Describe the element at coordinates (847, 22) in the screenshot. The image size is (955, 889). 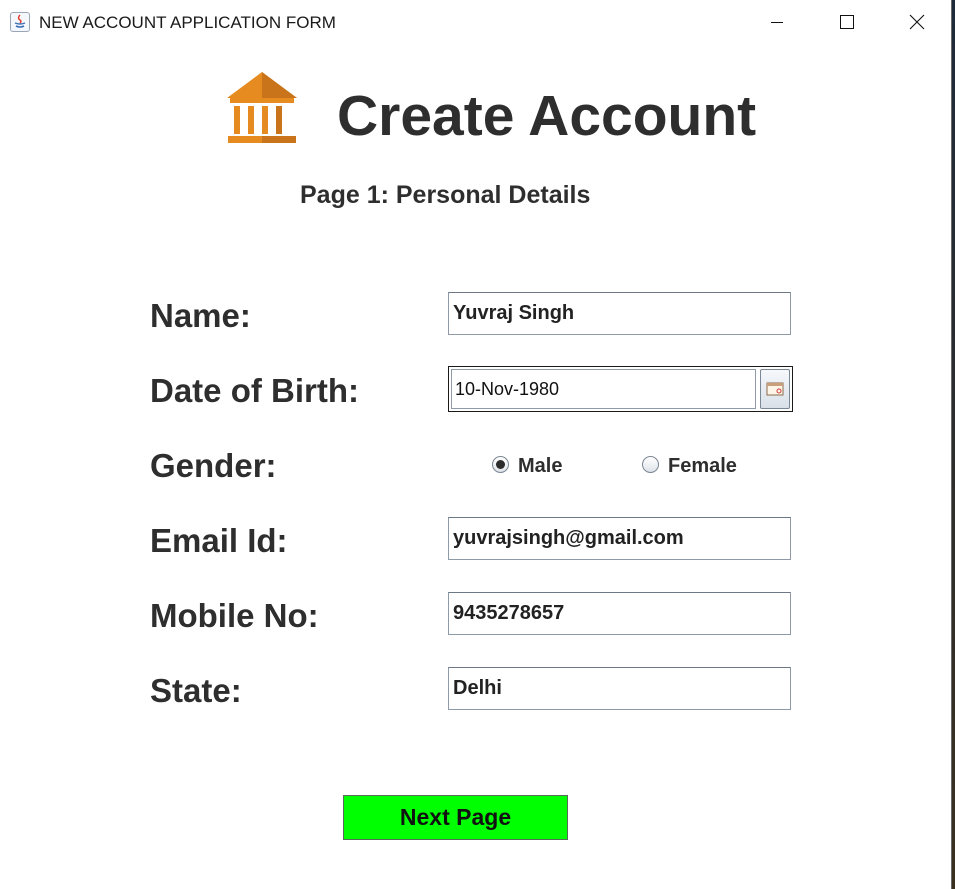
I see `maximize-button` at that location.